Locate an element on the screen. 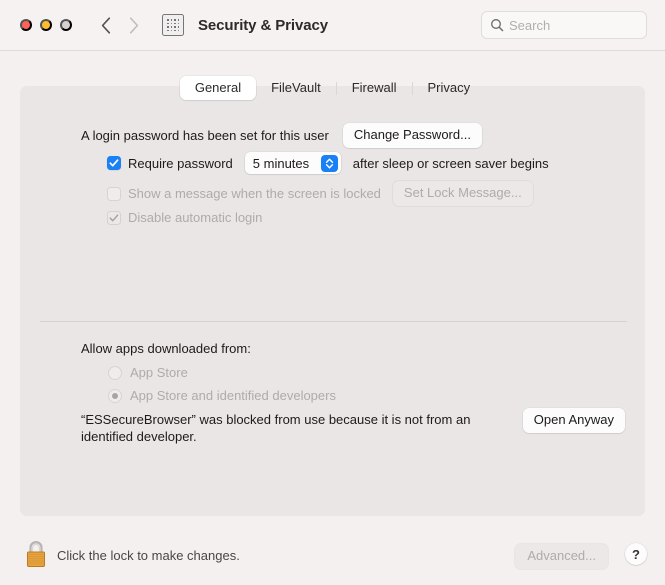  traffic-lights is located at coordinates (46, 25).